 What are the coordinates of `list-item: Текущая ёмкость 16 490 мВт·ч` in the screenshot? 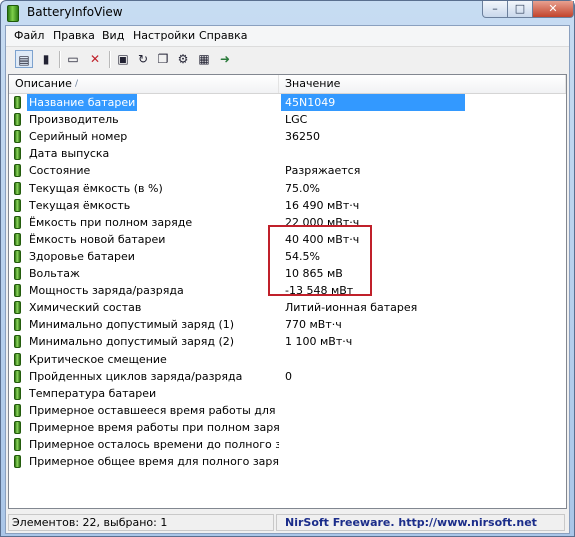 It's located at (287, 205).